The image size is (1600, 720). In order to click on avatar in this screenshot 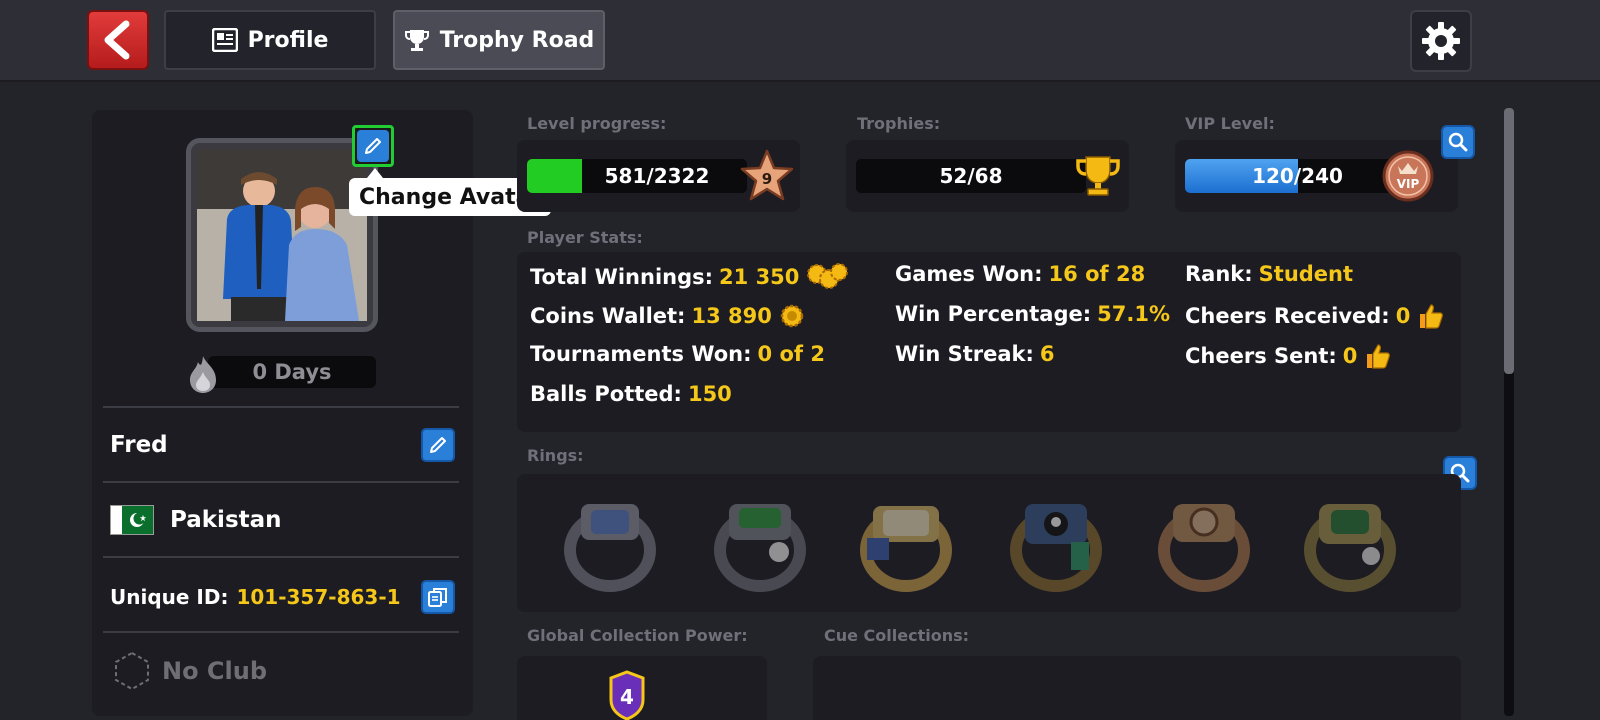, I will do `click(282, 235)`.